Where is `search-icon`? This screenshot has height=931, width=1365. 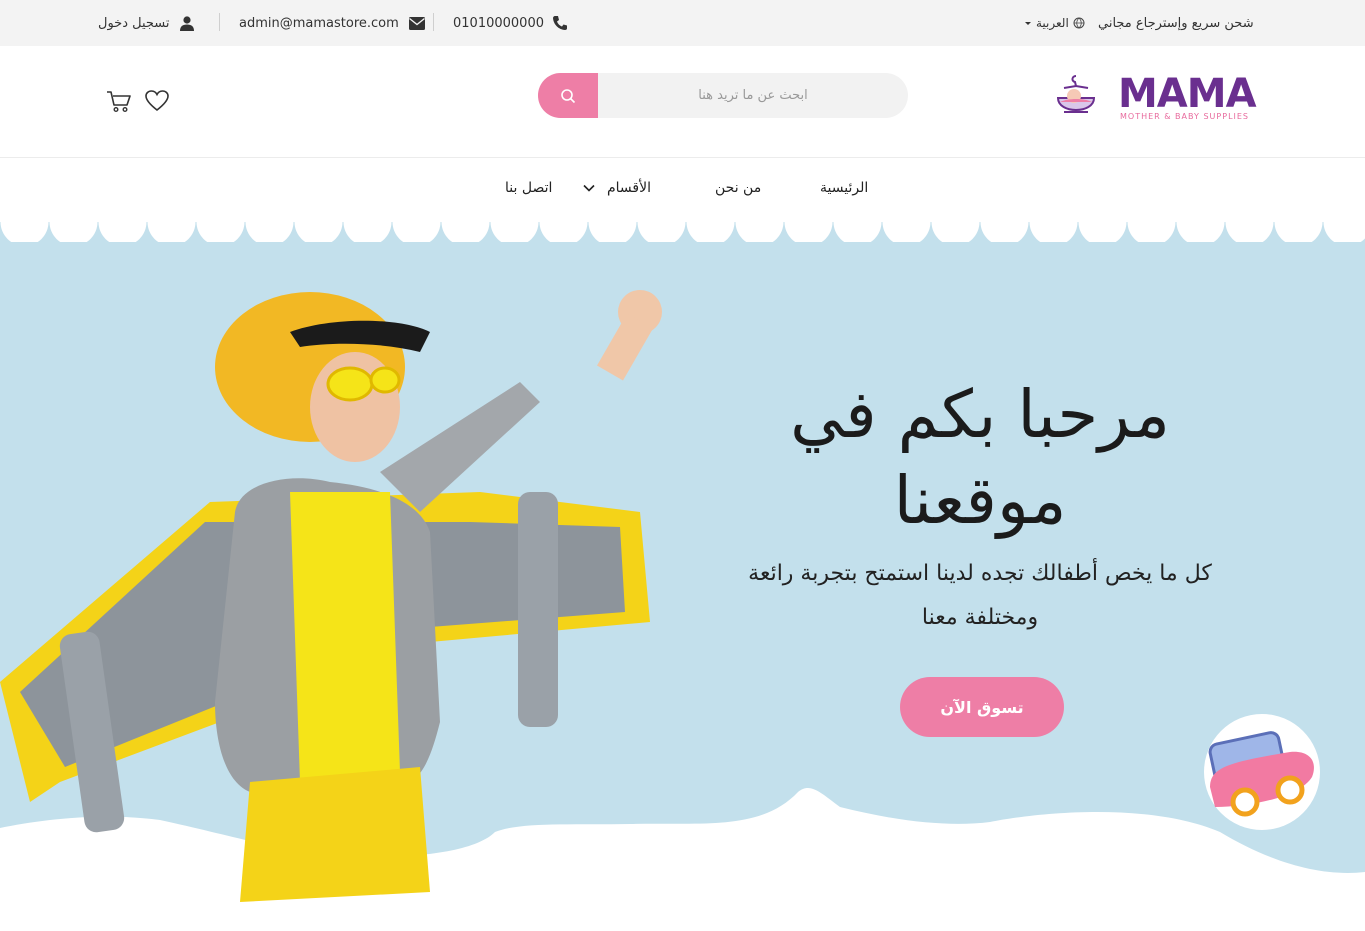 search-icon is located at coordinates (568, 95).